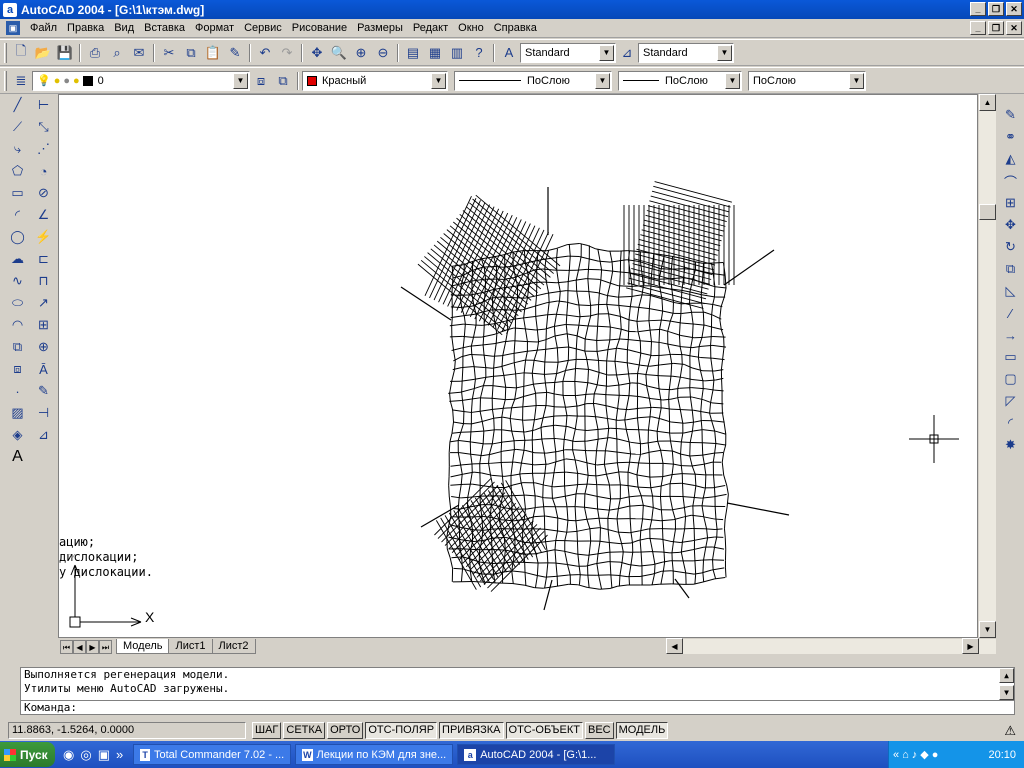  What do you see at coordinates (674, 646) in the screenshot?
I see `scroll-left-button: ◀` at bounding box center [674, 646].